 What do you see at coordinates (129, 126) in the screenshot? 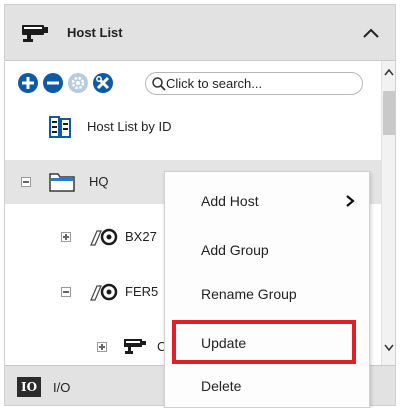
I see `tree-row-label: Host List by ID` at bounding box center [129, 126].